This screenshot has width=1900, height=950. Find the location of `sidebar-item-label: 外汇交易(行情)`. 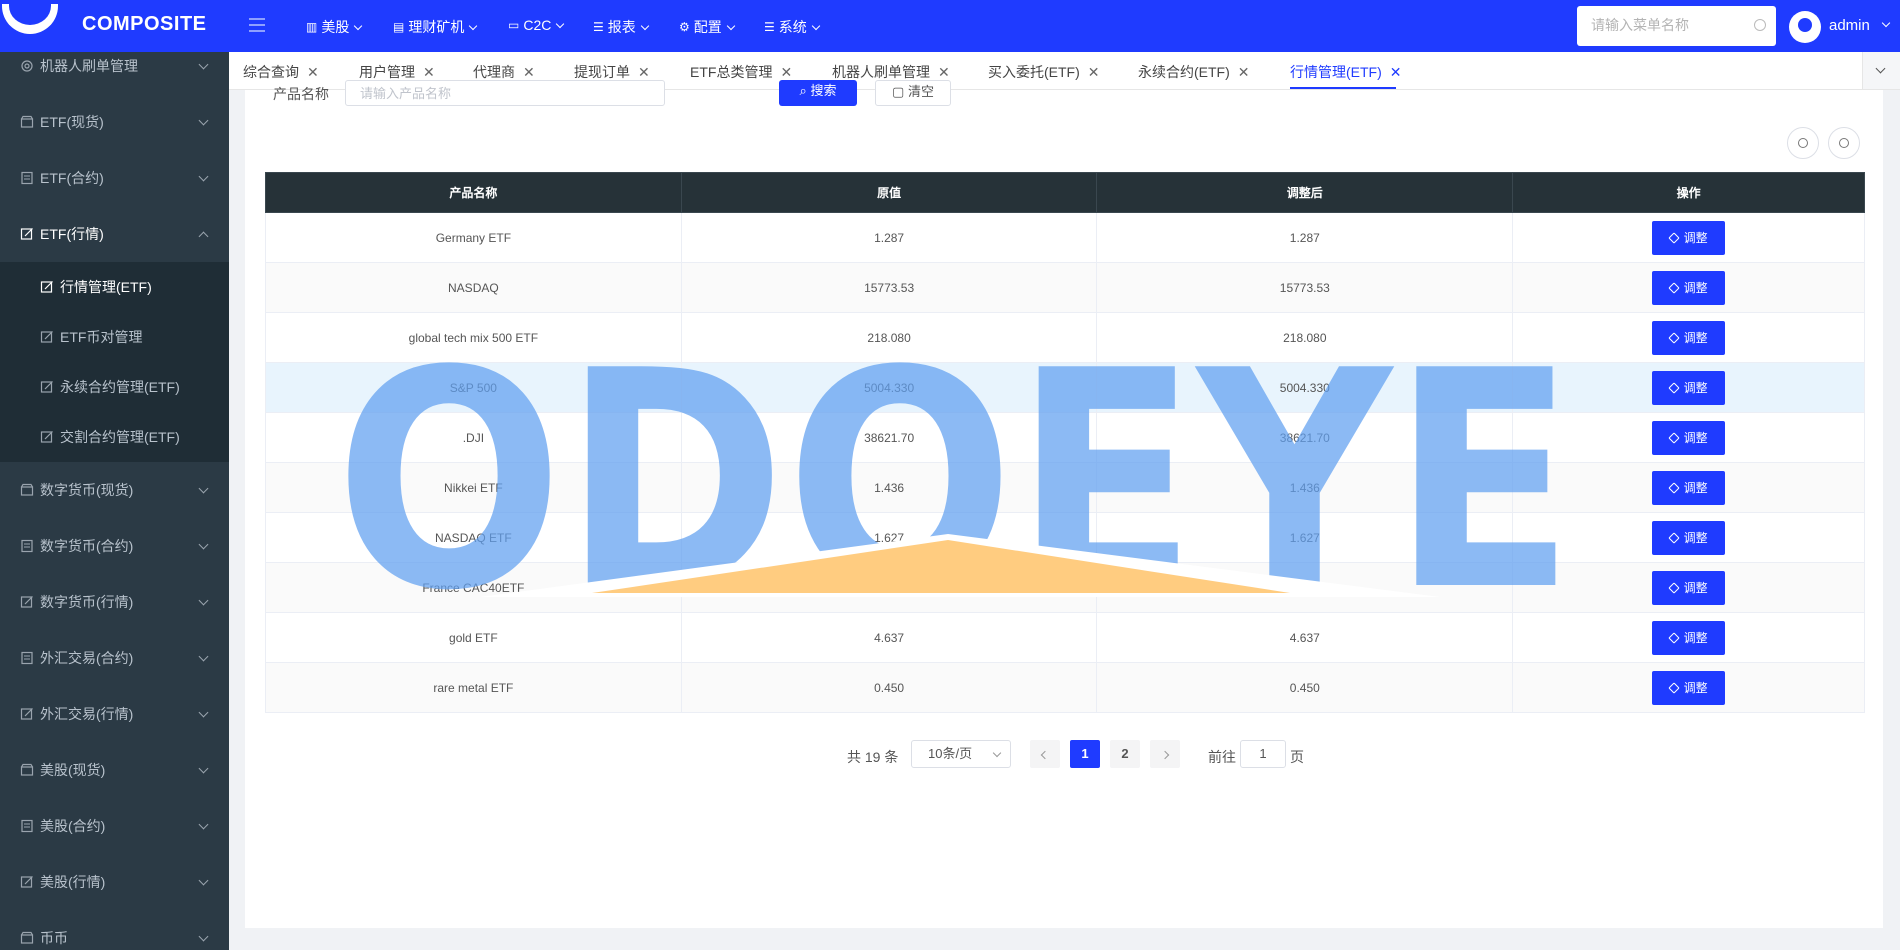

sidebar-item-label: 外汇交易(行情) is located at coordinates (87, 714).